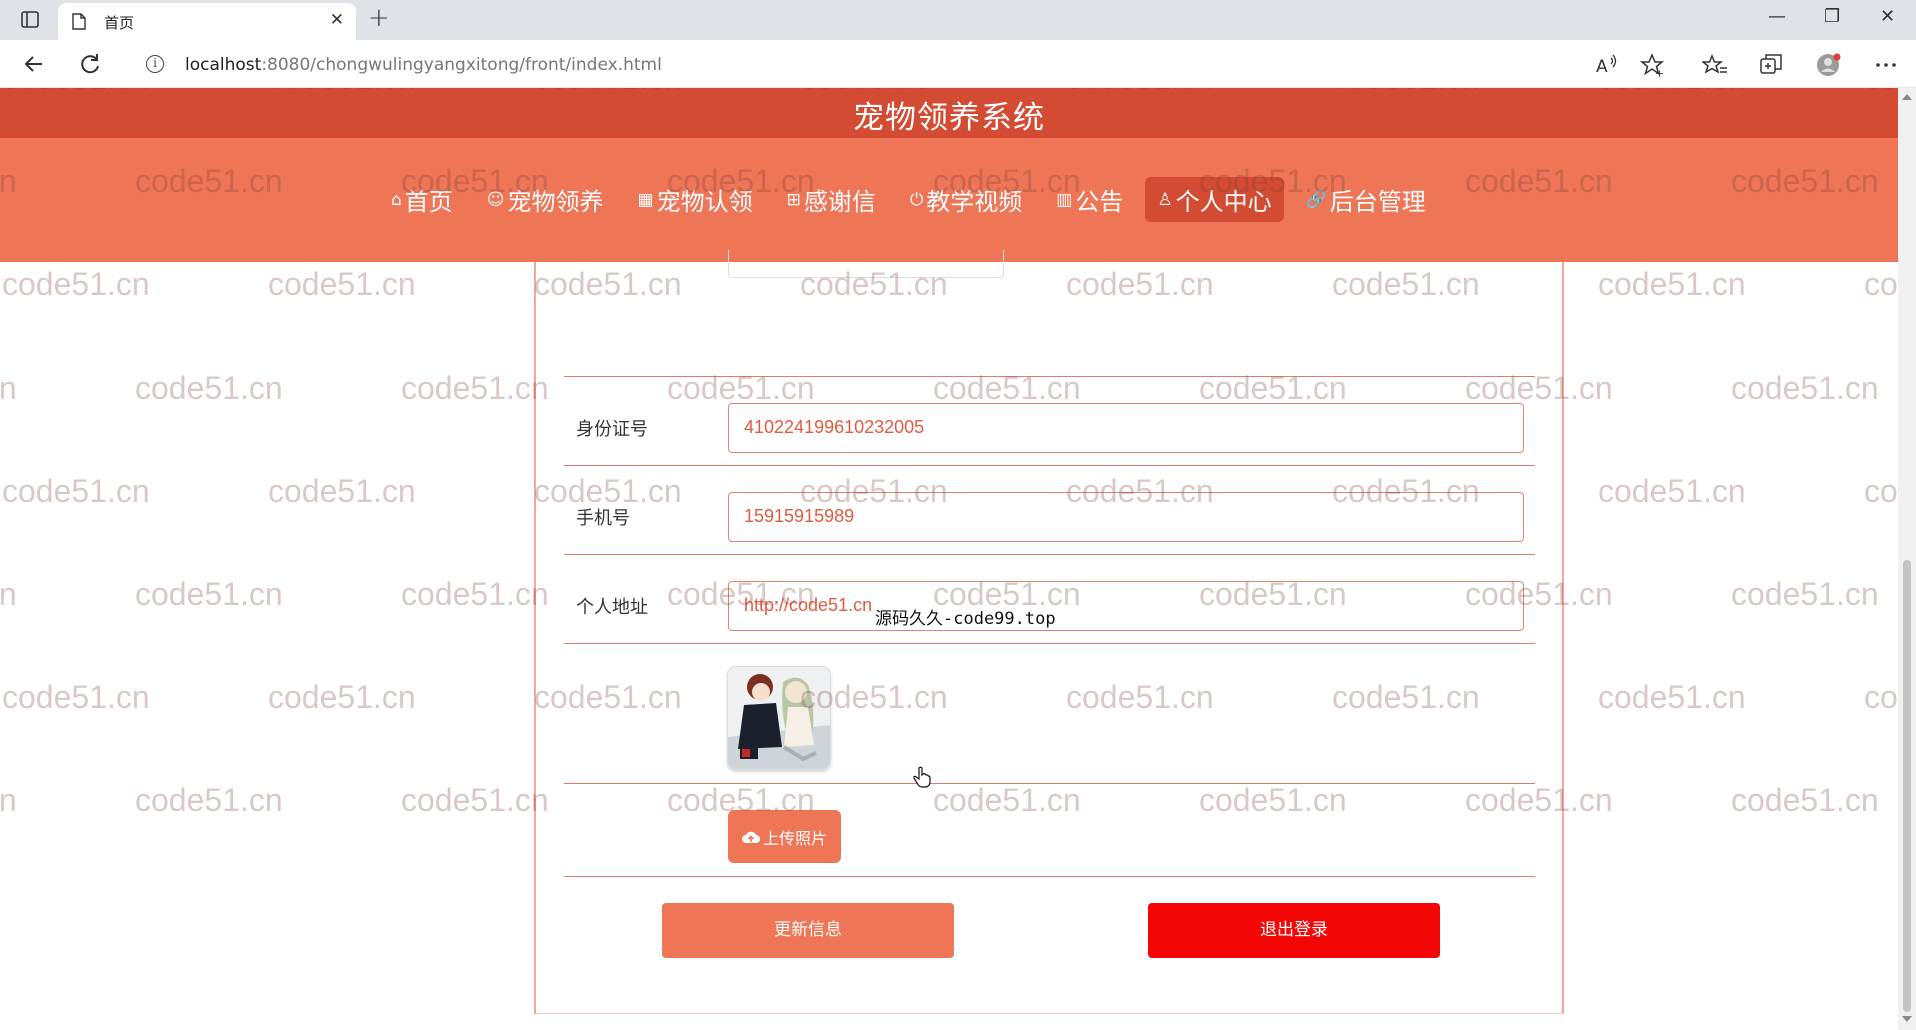  What do you see at coordinates (704, 202) in the screenshot?
I see `nav-label: 宠物认领` at bounding box center [704, 202].